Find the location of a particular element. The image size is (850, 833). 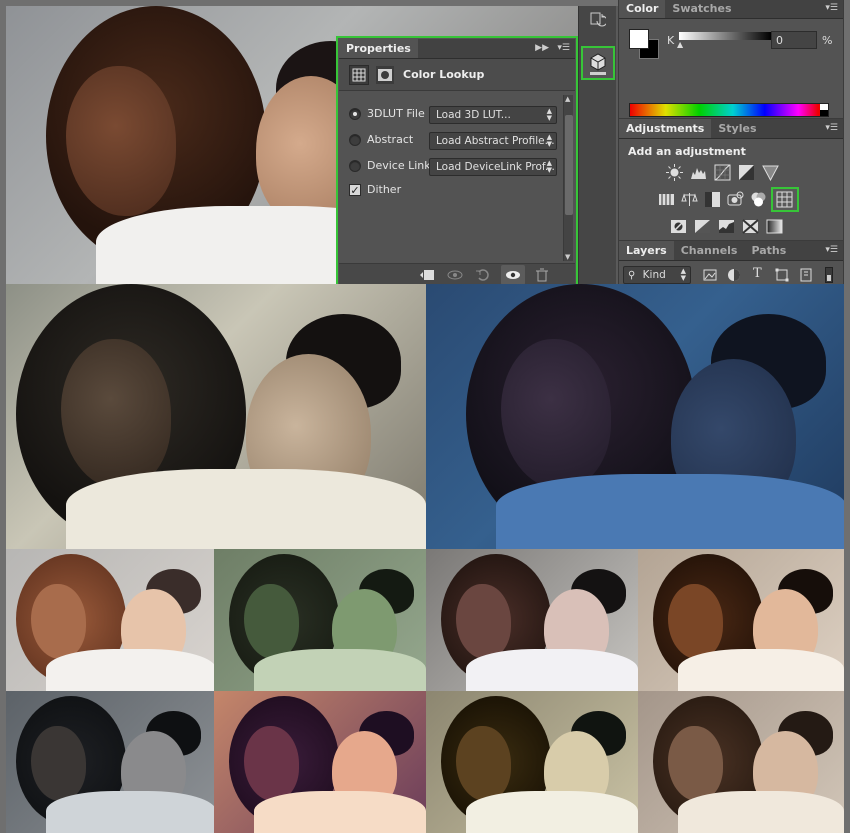

layers-tabbar: Layers Channels Paths ▾☰ is located at coordinates (731, 251).